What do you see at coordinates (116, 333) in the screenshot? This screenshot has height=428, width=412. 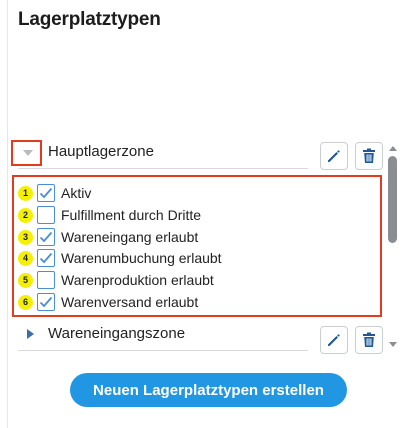 I see `zone-label-wareneingangszone: Wareneingangszone` at bounding box center [116, 333].